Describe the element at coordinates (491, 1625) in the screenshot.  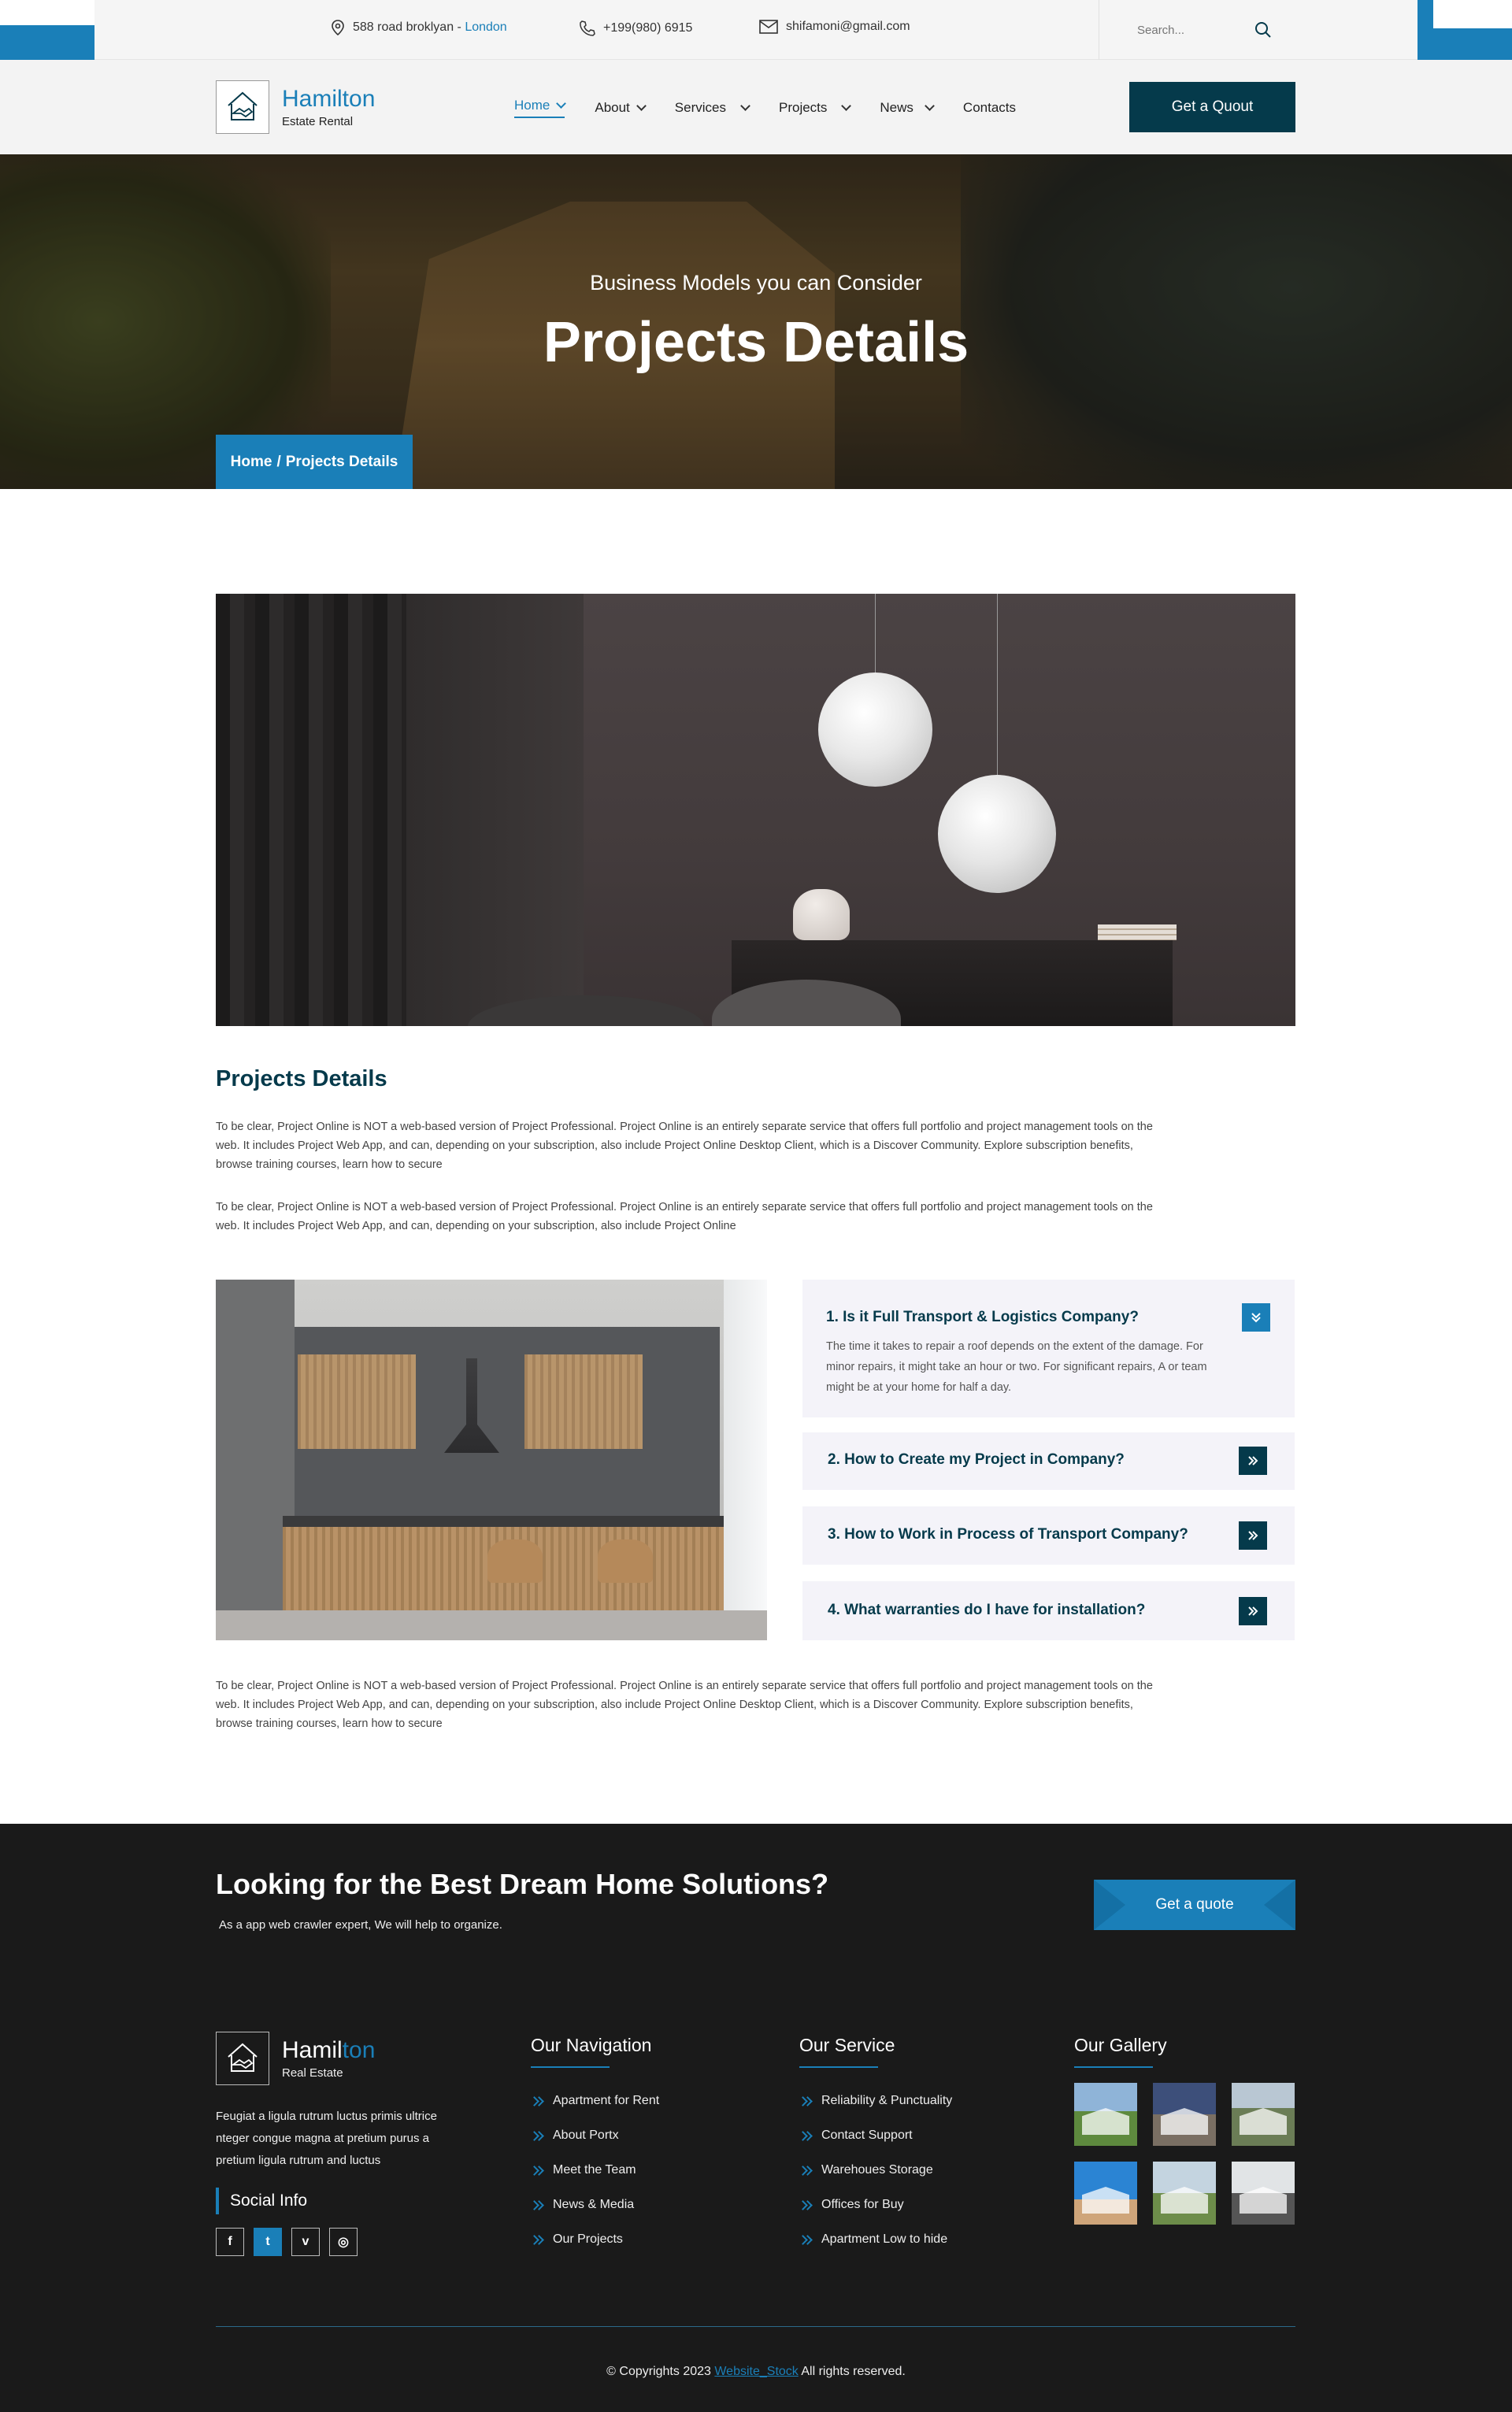
I see `kitchen-floor` at that location.